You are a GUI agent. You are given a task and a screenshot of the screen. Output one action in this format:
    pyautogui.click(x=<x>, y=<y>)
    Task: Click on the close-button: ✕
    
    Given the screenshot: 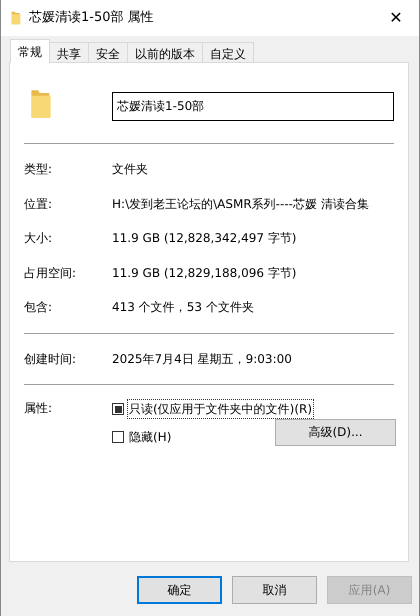 What is the action you would take?
    pyautogui.click(x=396, y=18)
    